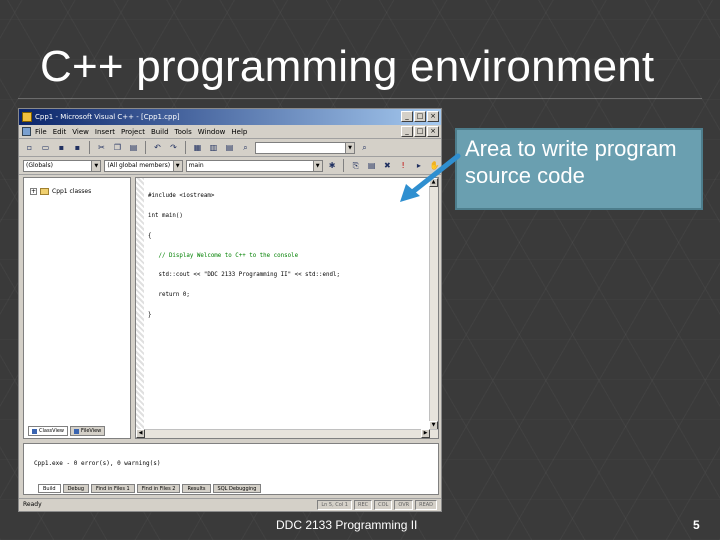 This screenshot has width=720, height=540. I want to click on status-bar: Ready Ln 5, Col 1 REC COL OVR READ, so click(230, 504).